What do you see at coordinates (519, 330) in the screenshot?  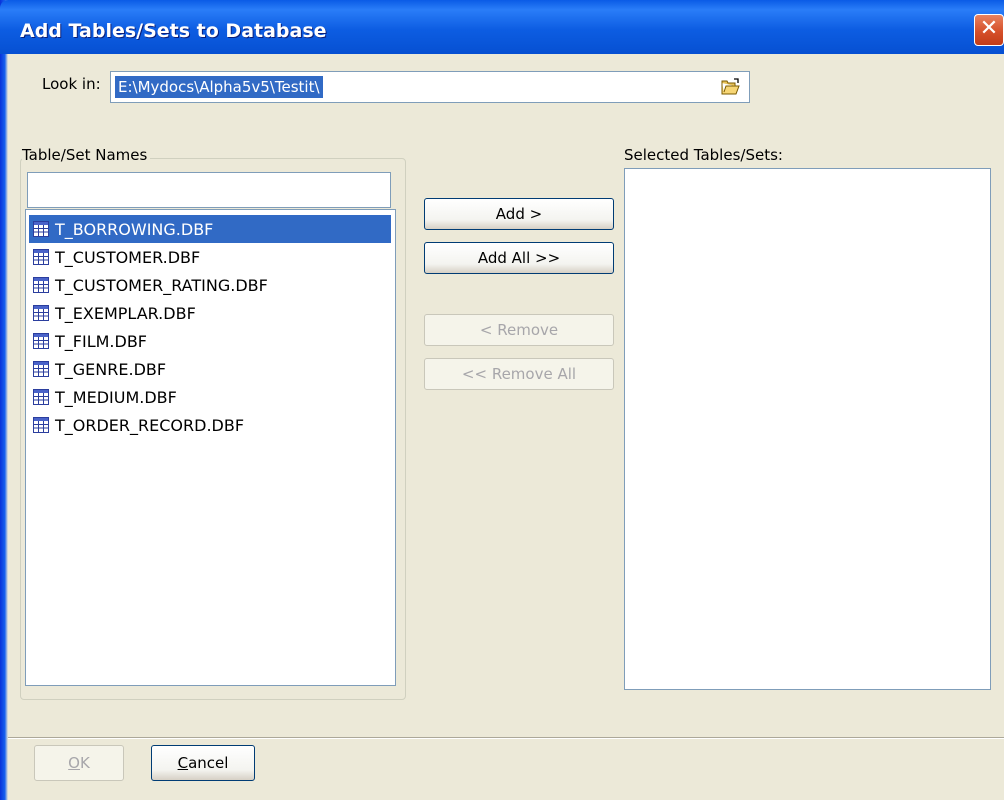 I see `remove-button: < Remove` at bounding box center [519, 330].